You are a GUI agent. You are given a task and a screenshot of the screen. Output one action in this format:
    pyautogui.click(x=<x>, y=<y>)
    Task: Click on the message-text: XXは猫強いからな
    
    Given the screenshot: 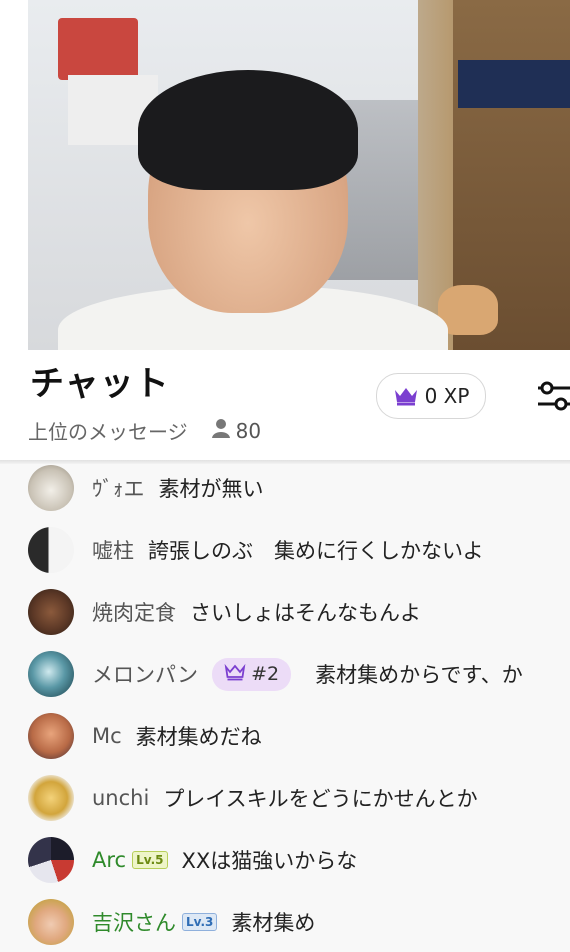 What is the action you would take?
    pyautogui.click(x=269, y=861)
    